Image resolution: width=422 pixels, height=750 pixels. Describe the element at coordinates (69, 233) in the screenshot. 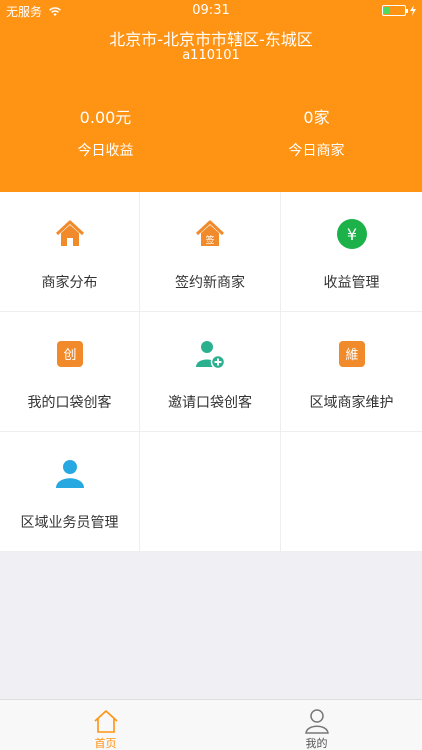

I see `house-icon` at that location.